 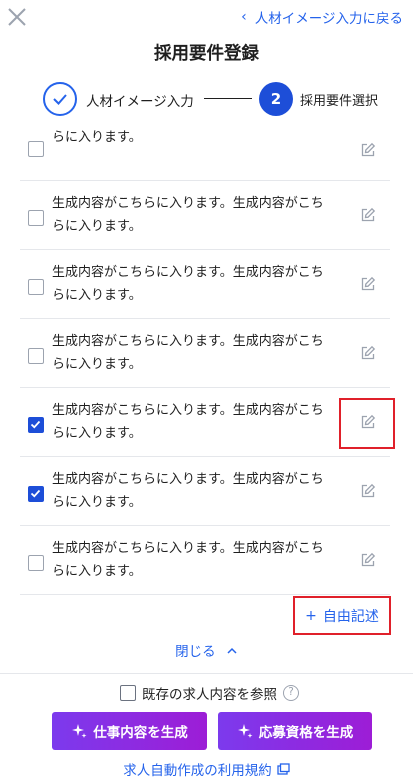 I want to click on divider, so click(x=206, y=673).